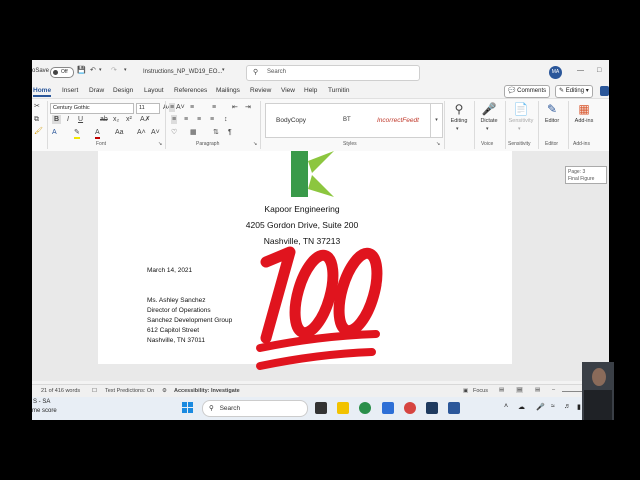  I want to click on divider, so click(505, 125).